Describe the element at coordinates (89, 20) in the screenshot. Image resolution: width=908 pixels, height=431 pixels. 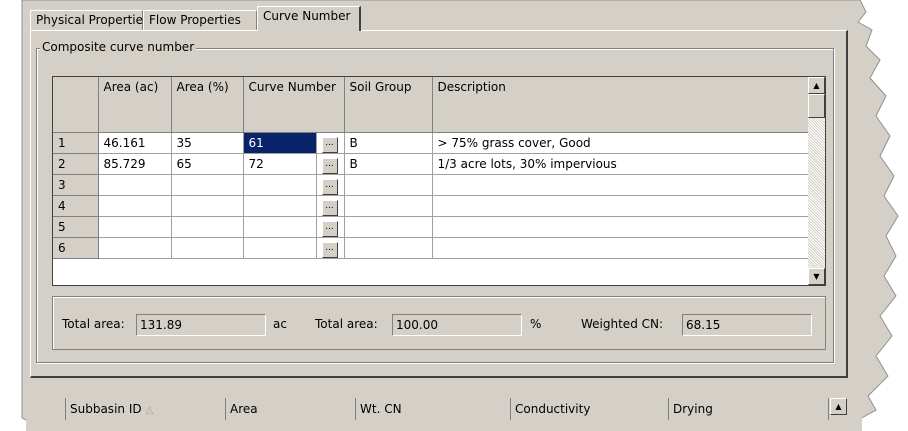
I see `tab-physical-properties: Physical Properties` at that location.